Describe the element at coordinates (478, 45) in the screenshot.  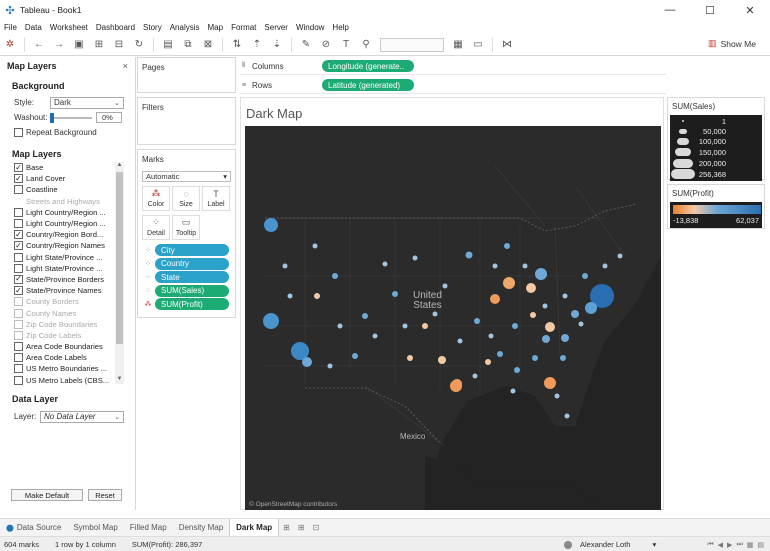
I see `presentation-mode-icon: ▭` at that location.